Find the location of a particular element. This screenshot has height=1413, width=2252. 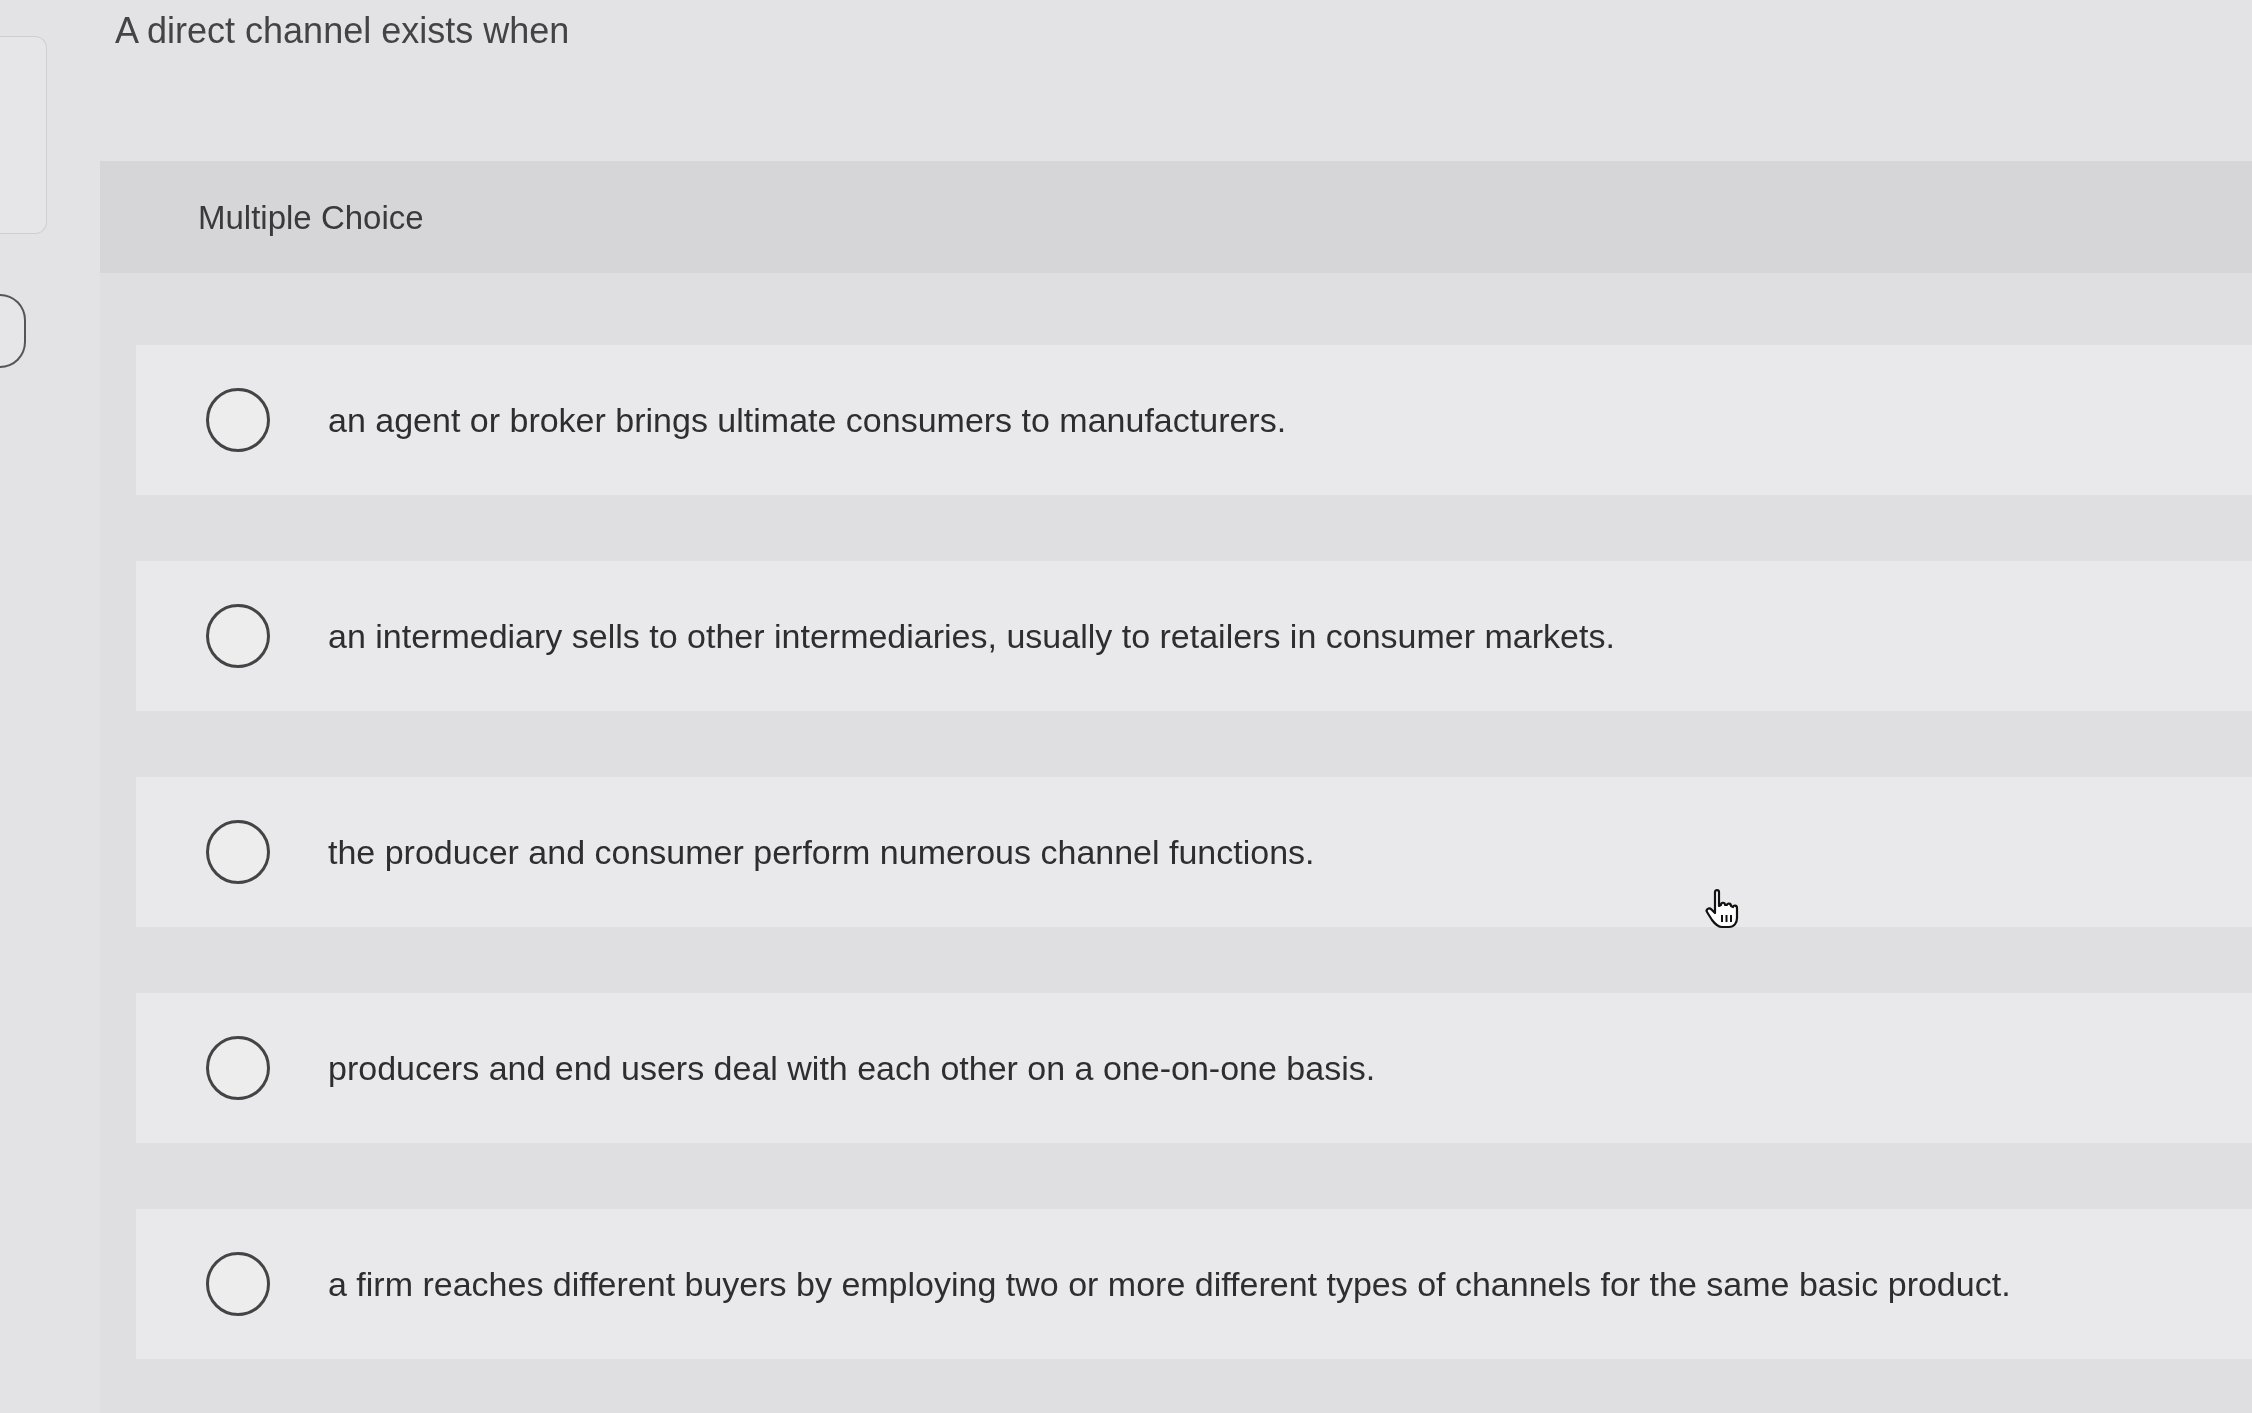

answer-option: an agent or broker brings ultimate consumers to manufacturers. is located at coordinates (1194, 420).